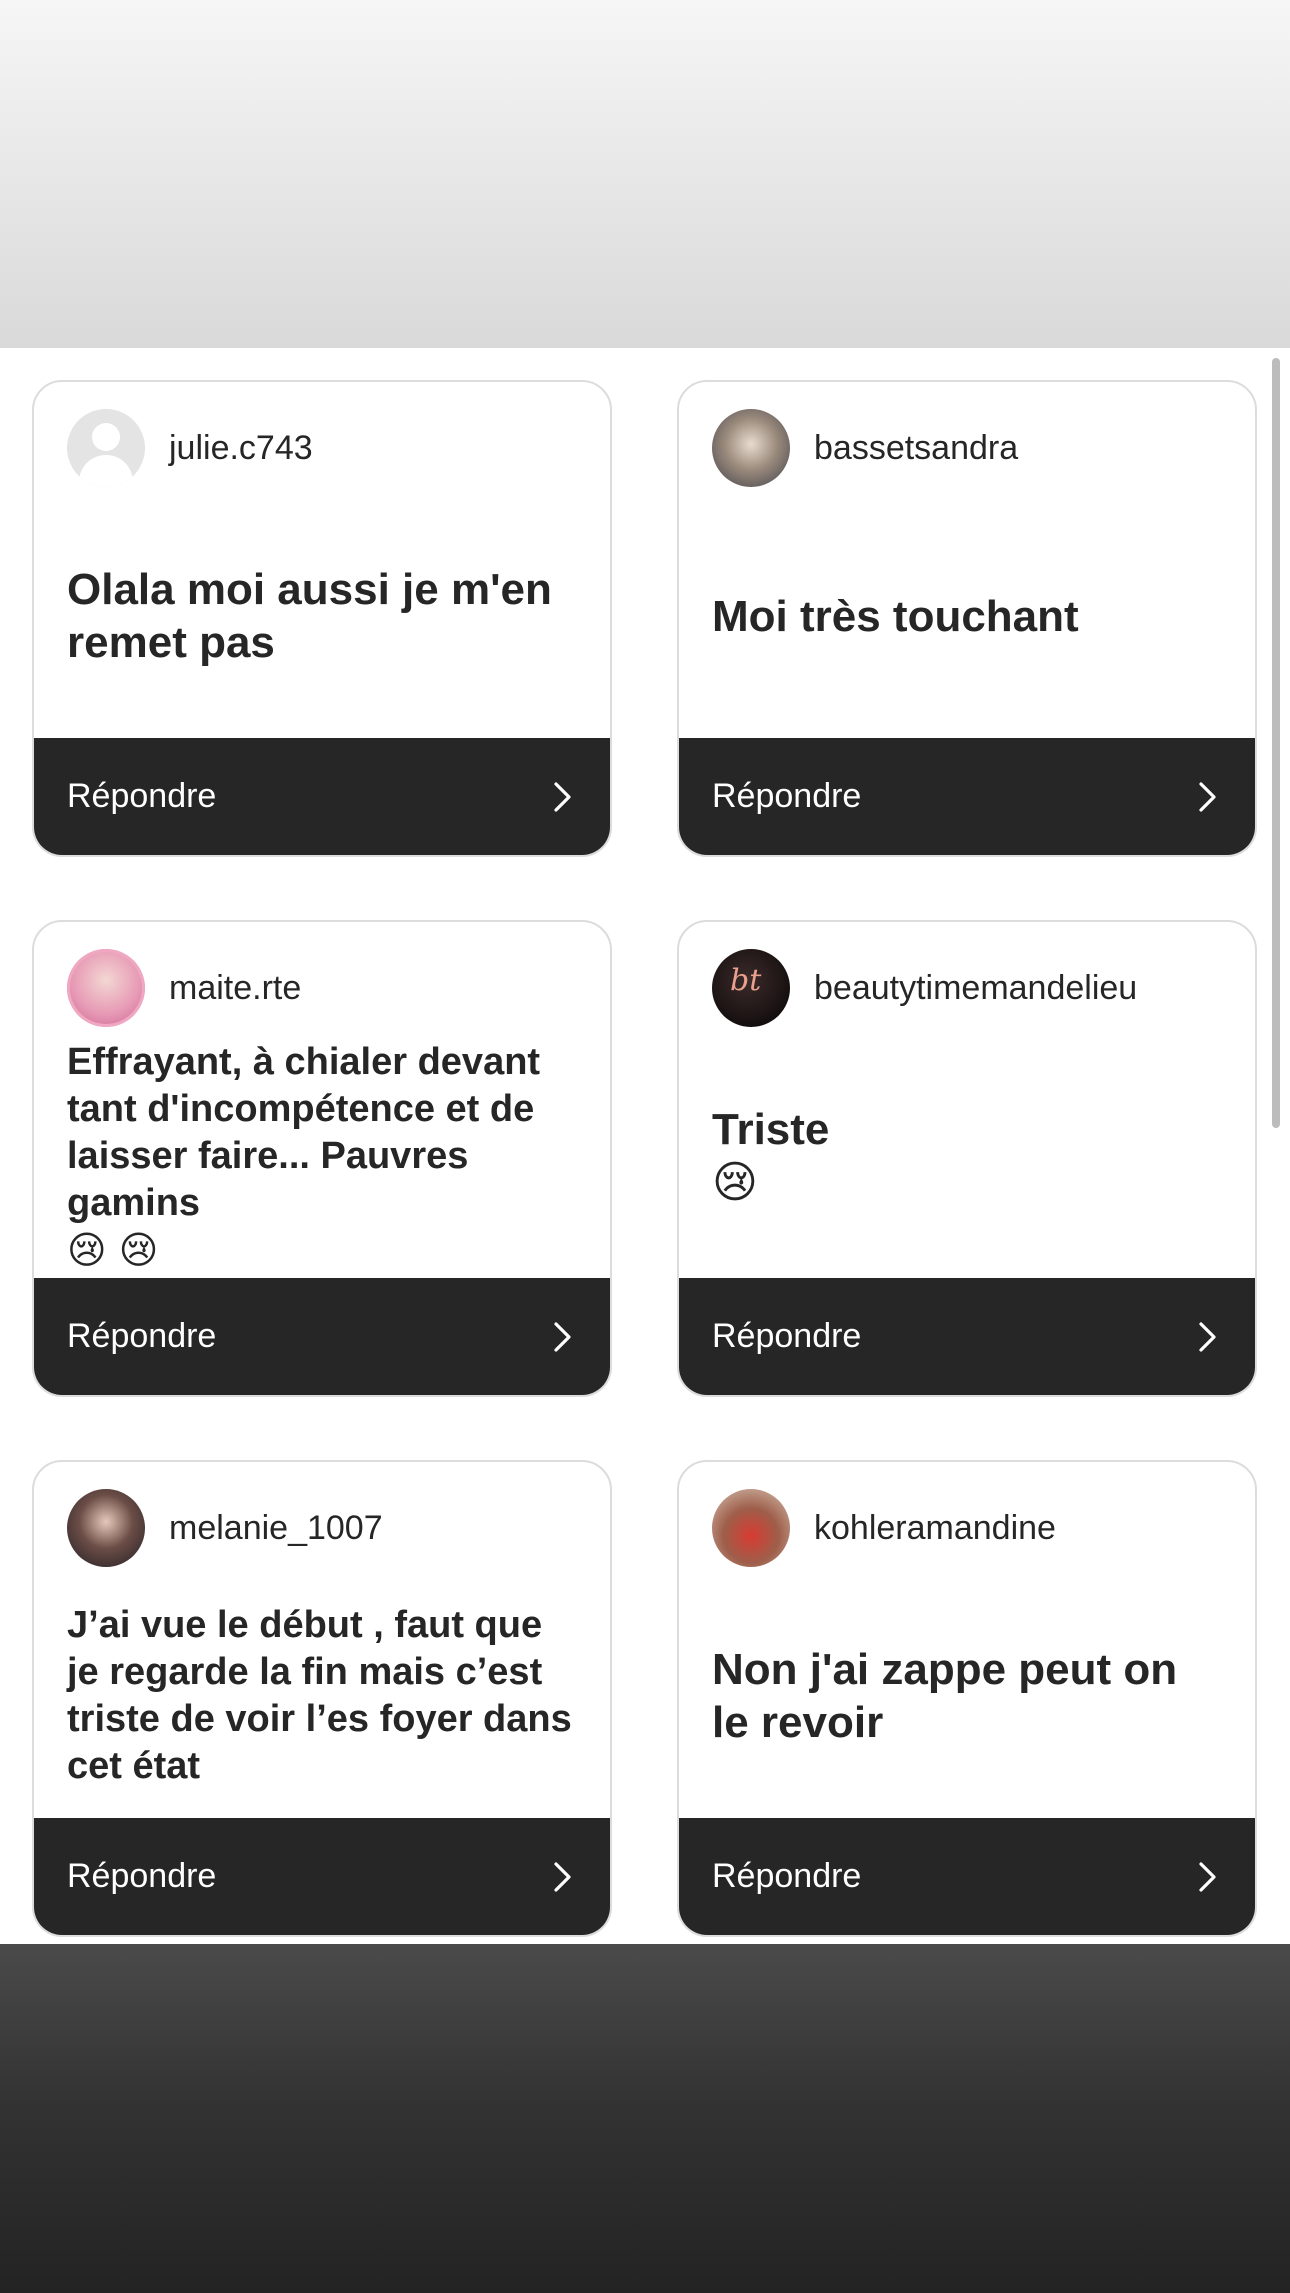  I want to click on comment-text: Triste 😢, so click(967, 1156).